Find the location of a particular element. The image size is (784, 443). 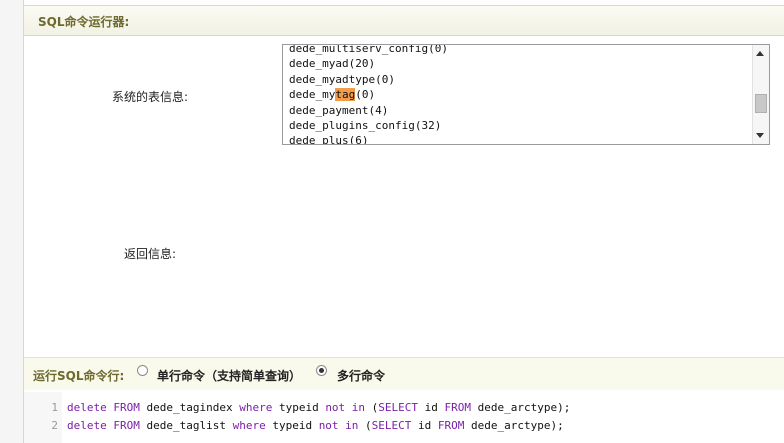

listbox-scrollbar is located at coordinates (760, 94).